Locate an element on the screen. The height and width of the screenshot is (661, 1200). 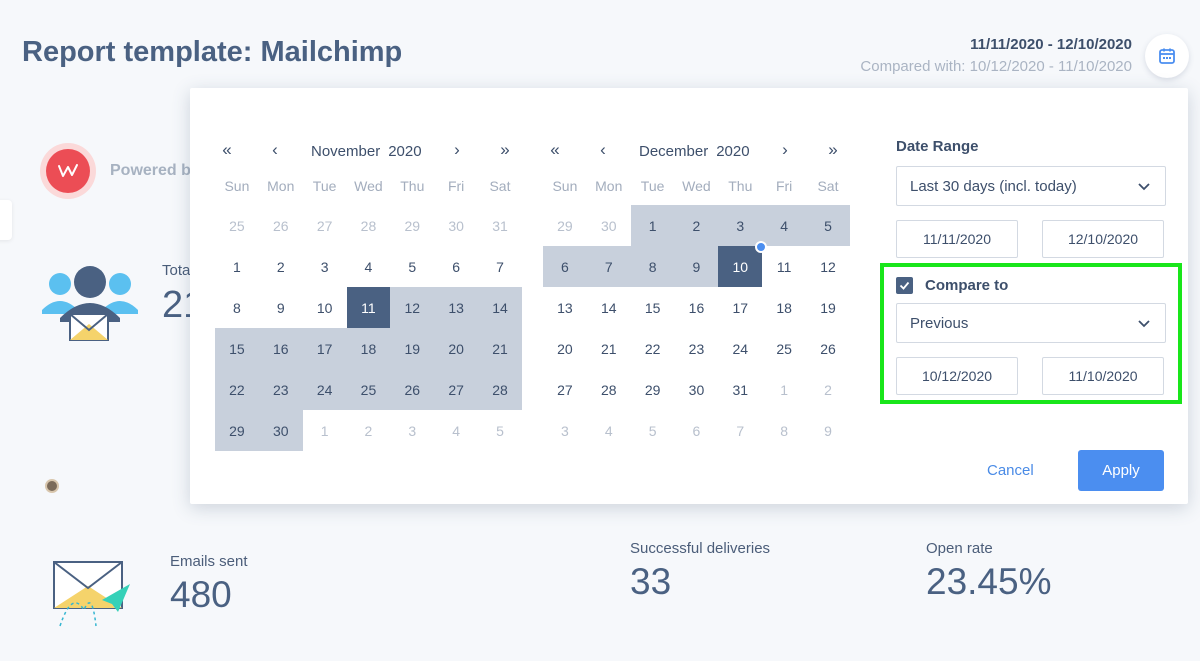
apply-button: Apply is located at coordinates (1121, 470).